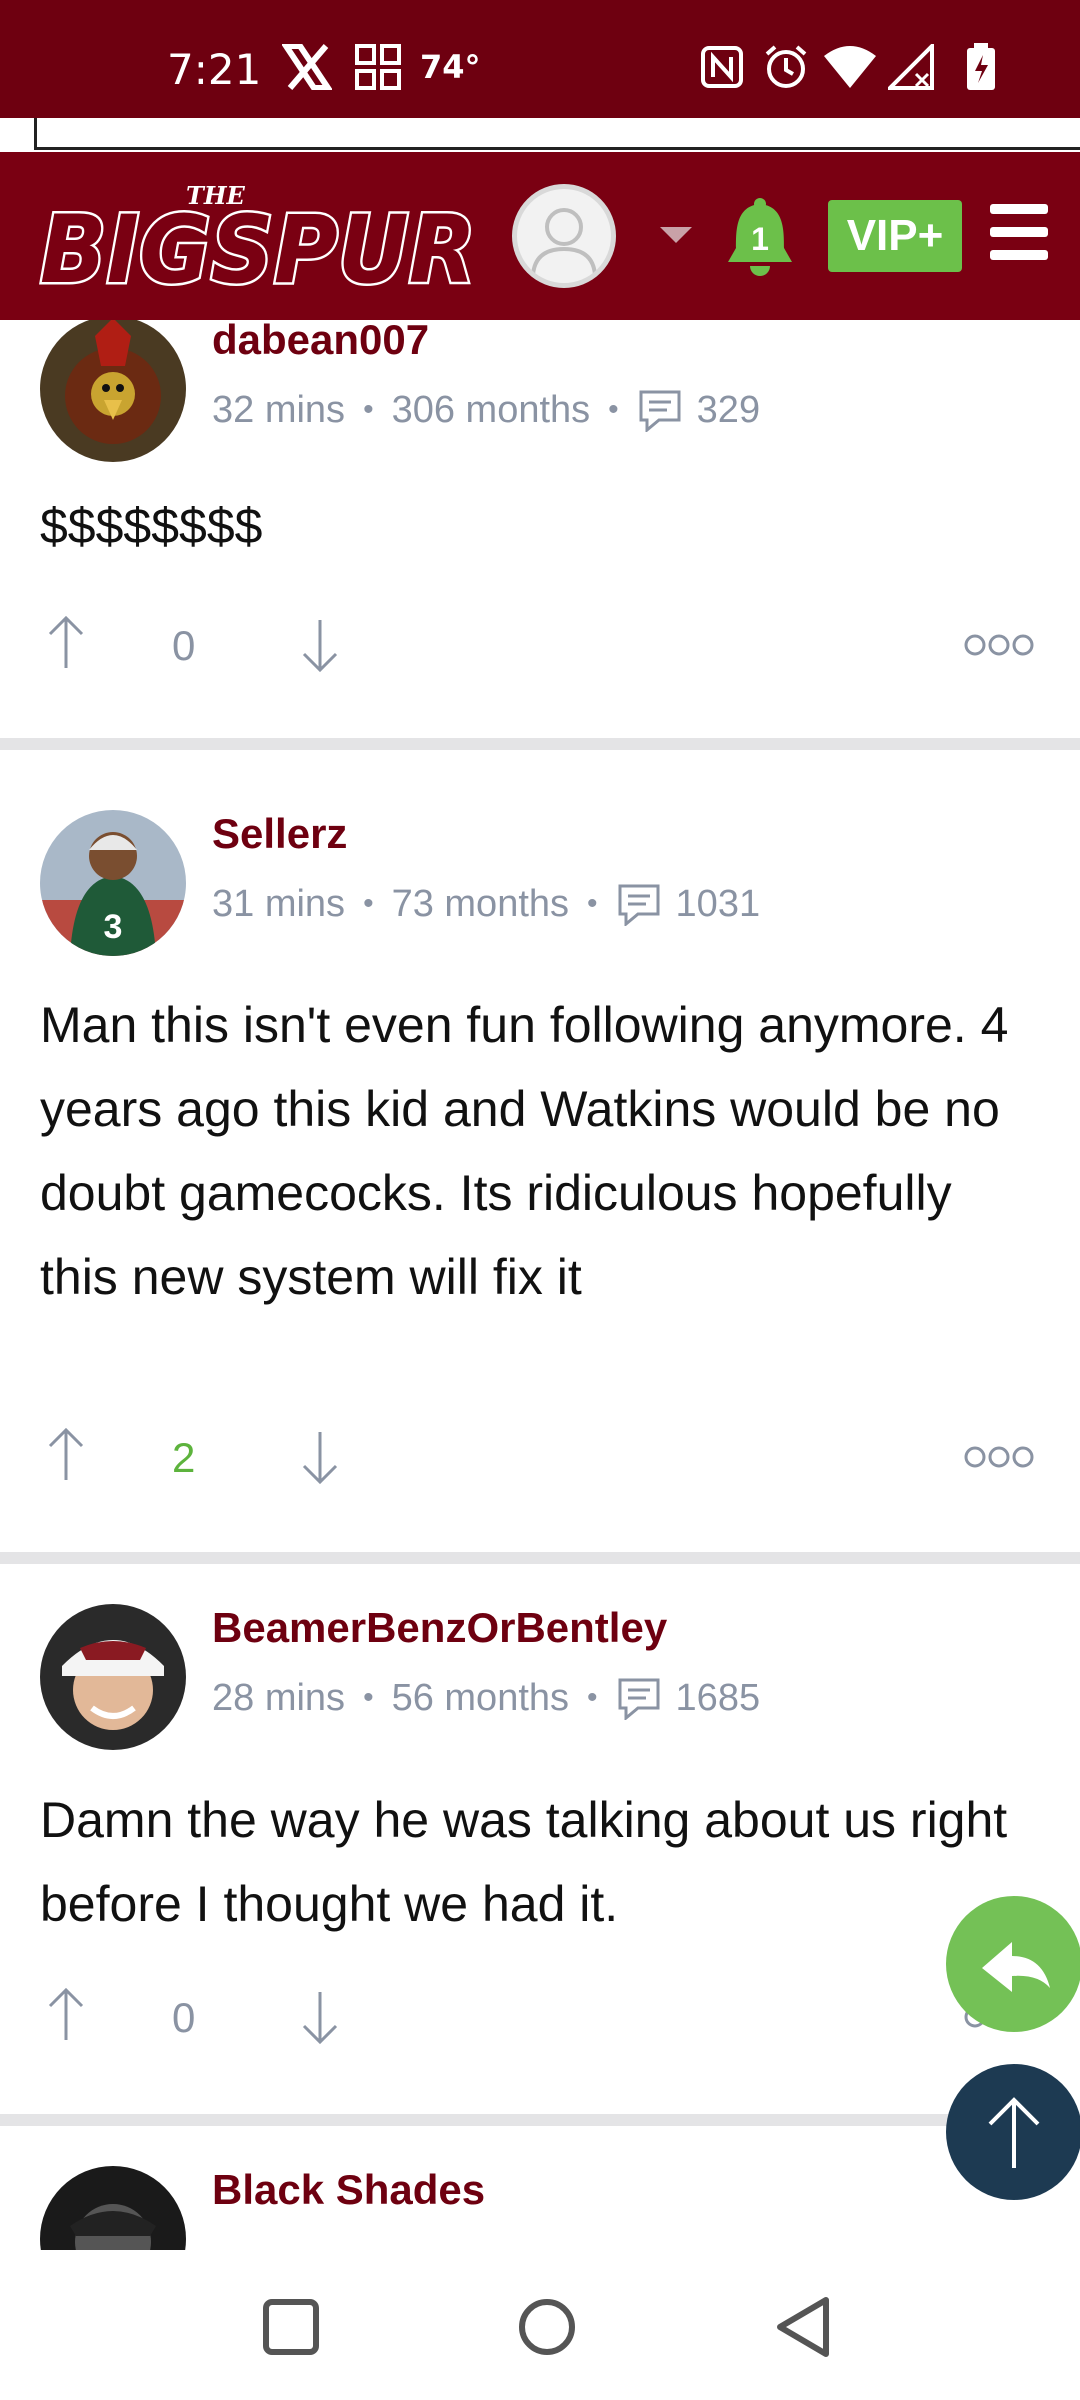 This screenshot has height=2400, width=1080. Describe the element at coordinates (258, 249) in the screenshot. I see `svg-text: BIGSPUR` at that location.